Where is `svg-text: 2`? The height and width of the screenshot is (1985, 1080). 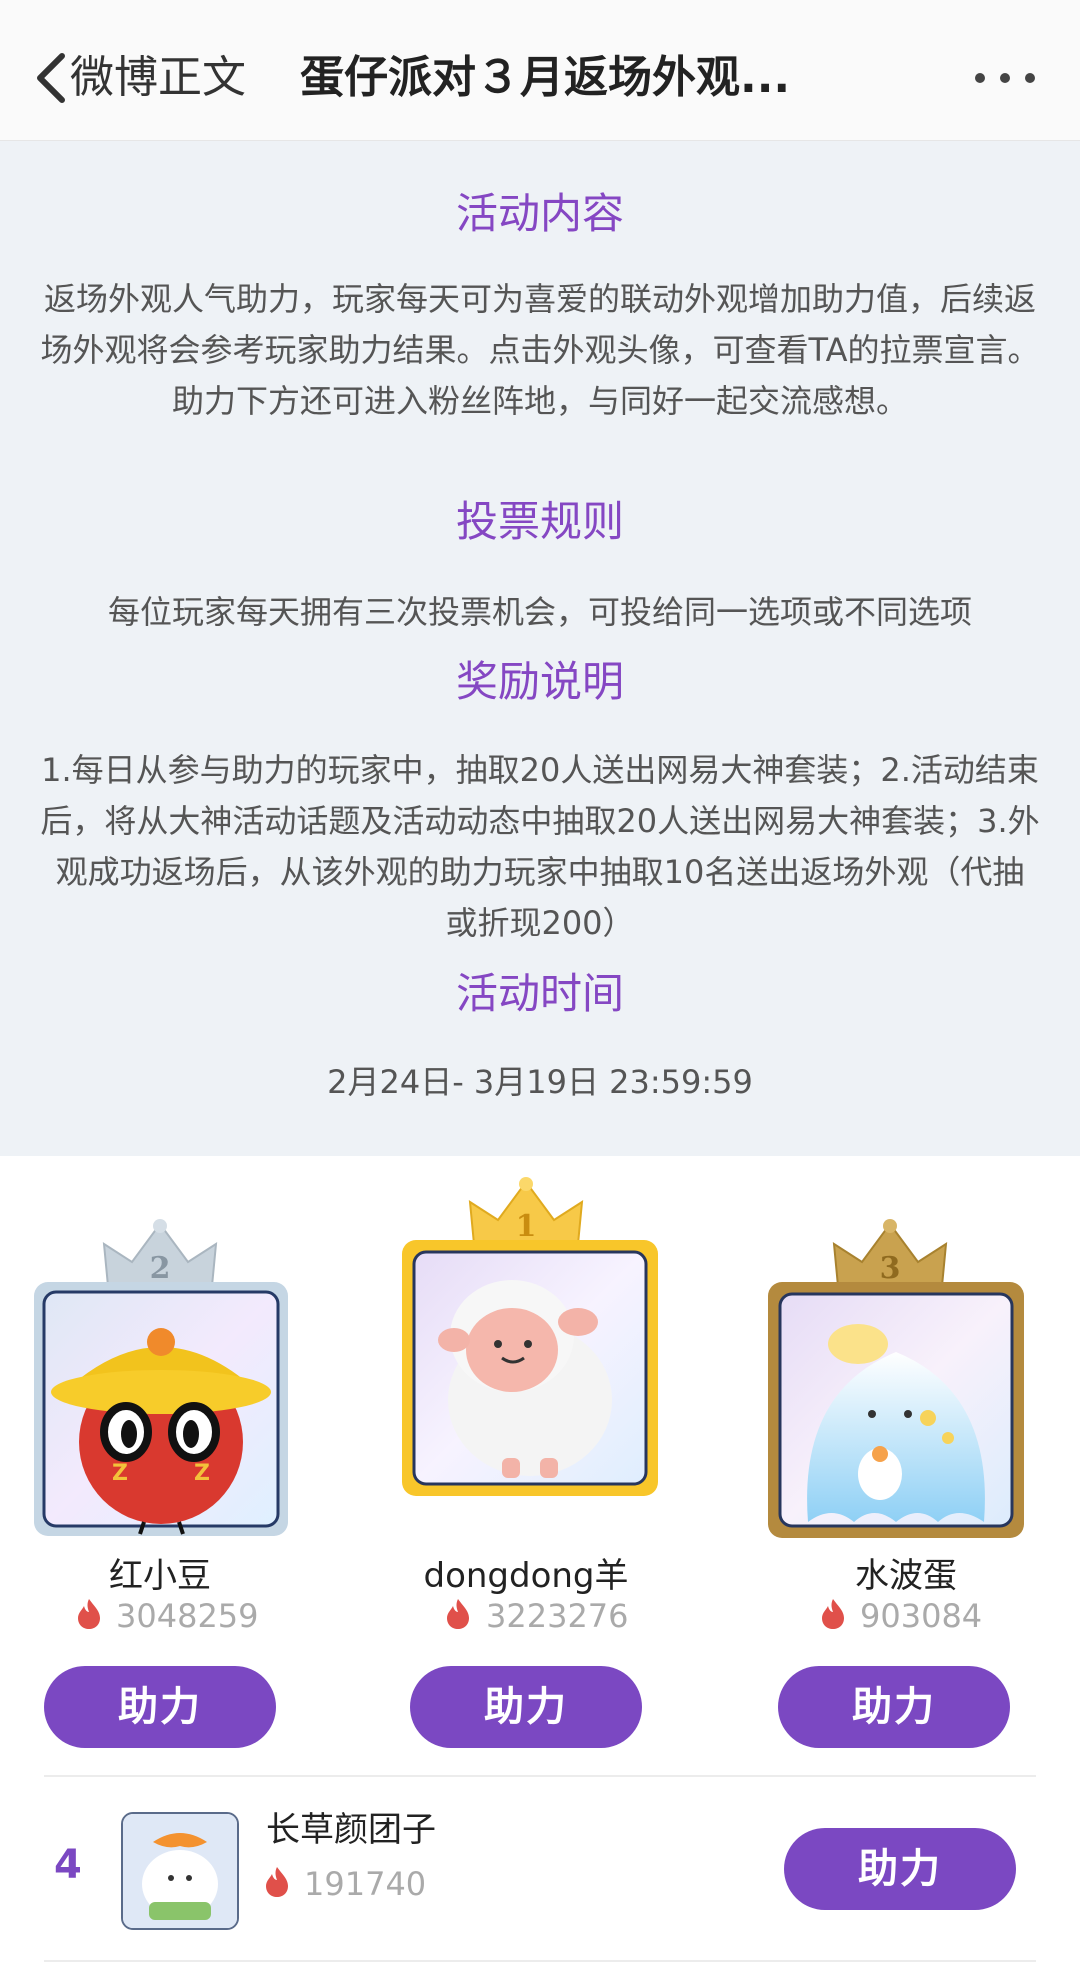 svg-text: 2 is located at coordinates (160, 1268).